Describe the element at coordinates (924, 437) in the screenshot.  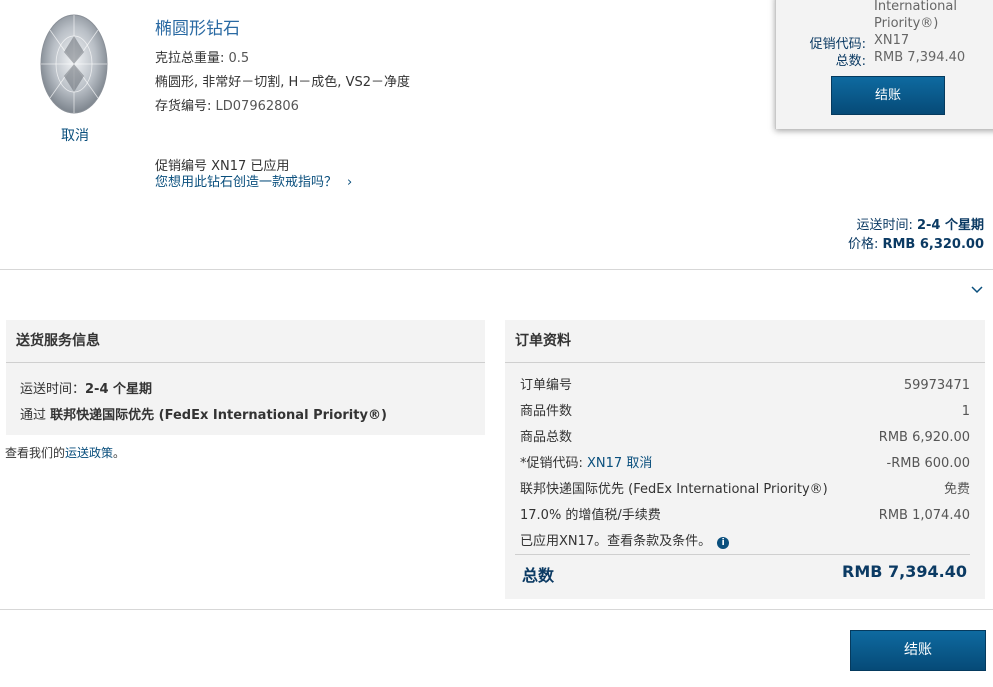
I see `order-row-value: RMB 6,920.00` at that location.